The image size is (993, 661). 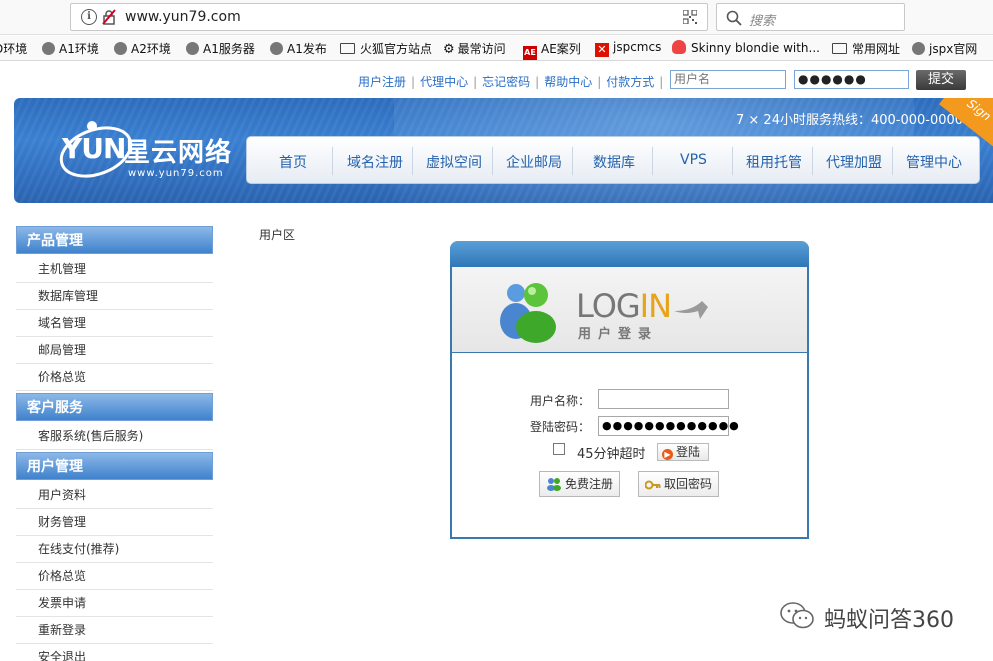 What do you see at coordinates (474, 48) in the screenshot?
I see `bookmark-item: ⚙ 最常访问` at bounding box center [474, 48].